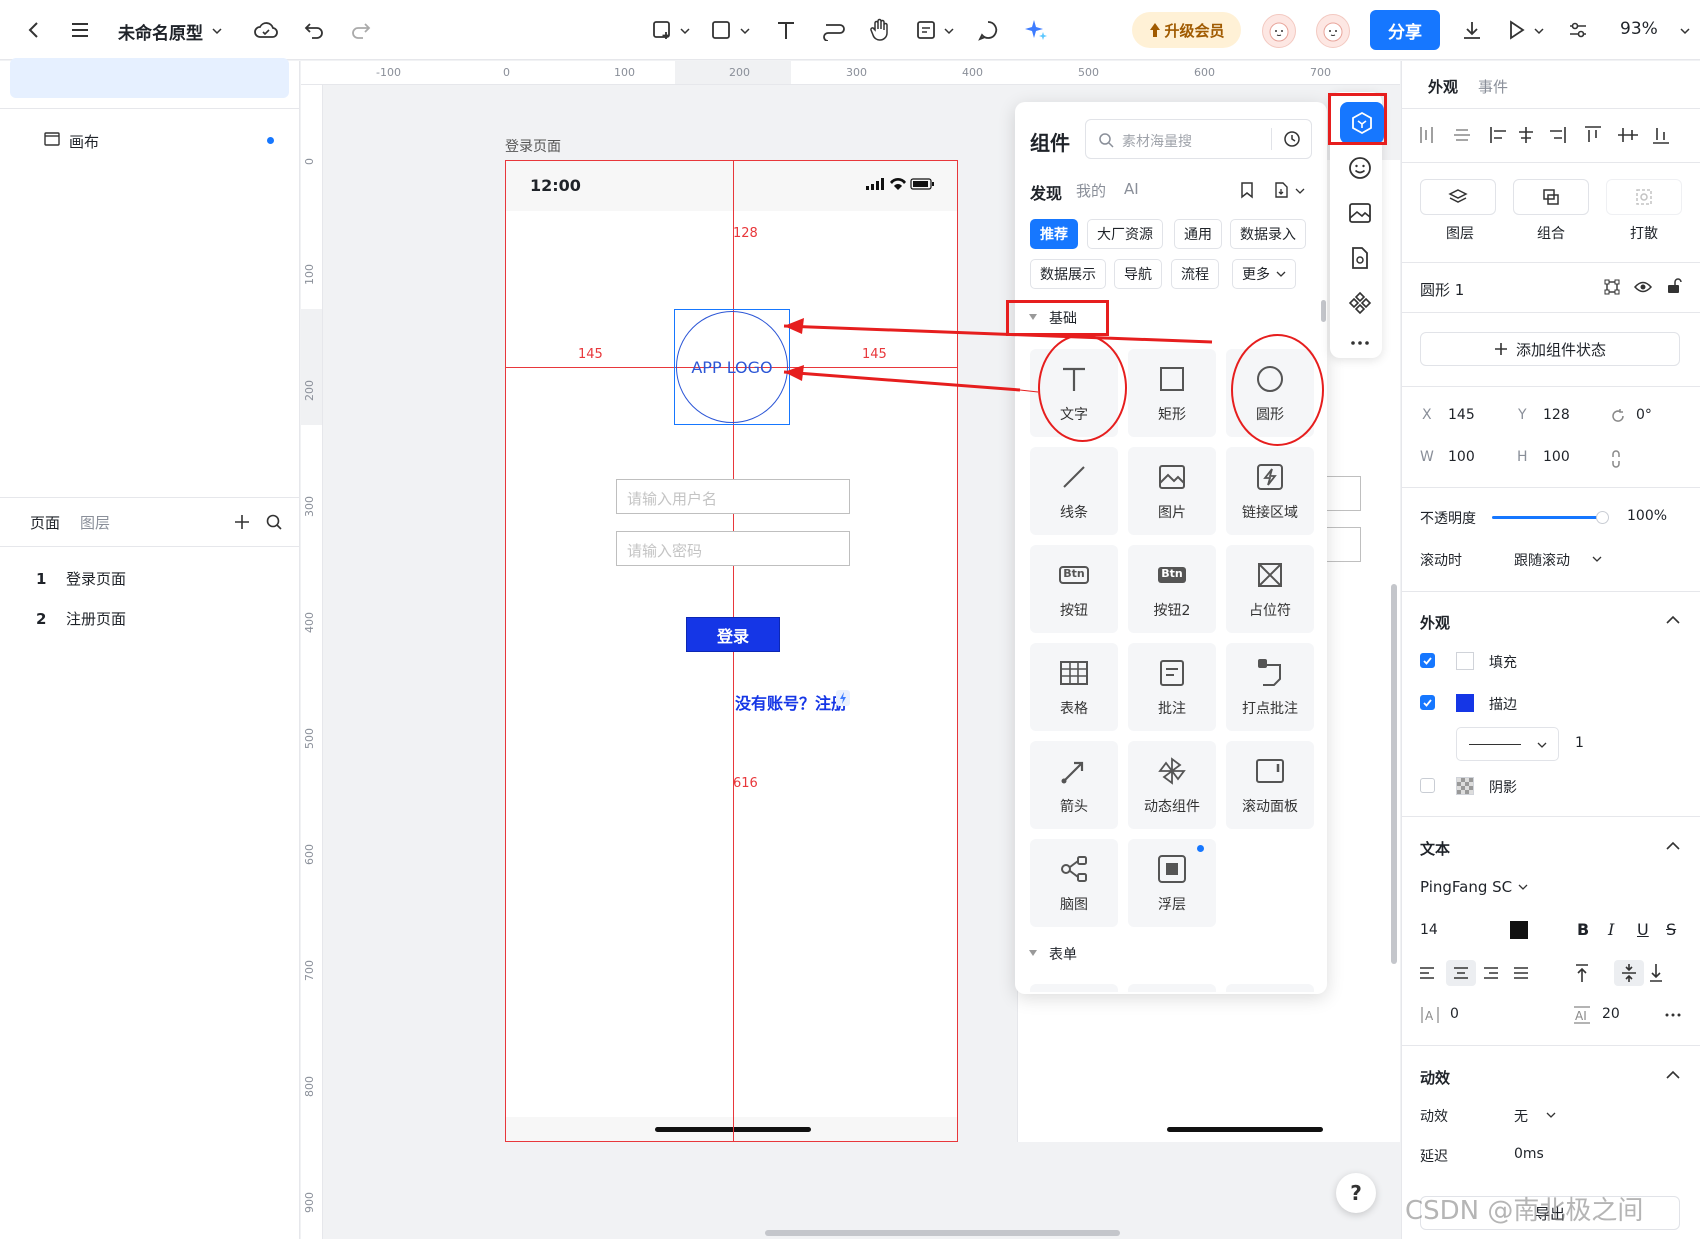 The image size is (1700, 1239). Describe the element at coordinates (1674, 286) in the screenshot. I see `unlock-icon` at that location.